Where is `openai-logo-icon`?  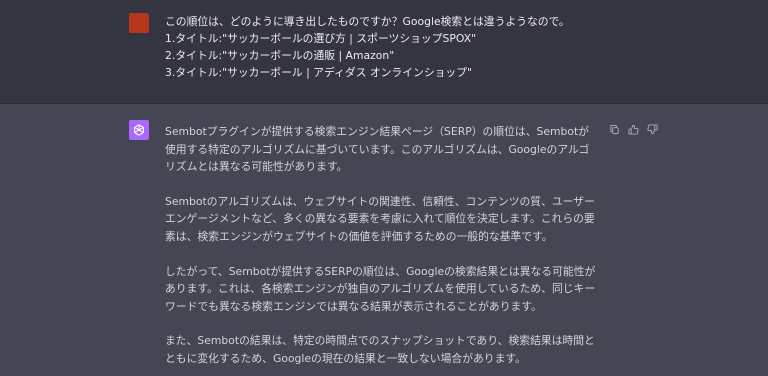
openai-logo-icon is located at coordinates (139, 130).